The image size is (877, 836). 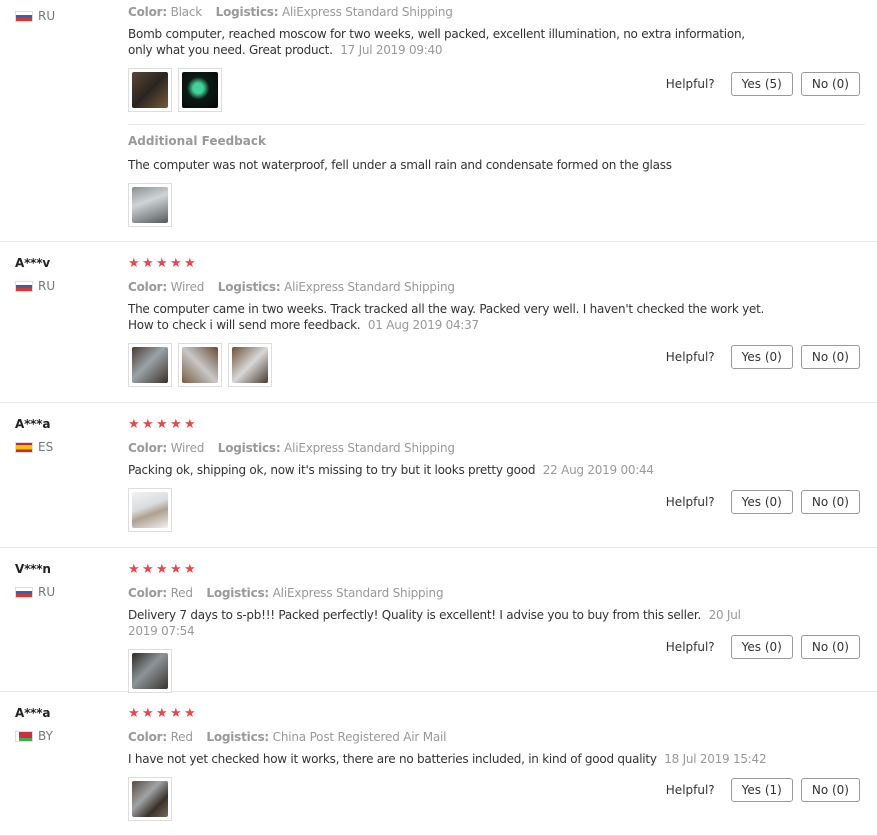 What do you see at coordinates (34, 435) in the screenshot?
I see `reviewer-info: A***a ES` at bounding box center [34, 435].